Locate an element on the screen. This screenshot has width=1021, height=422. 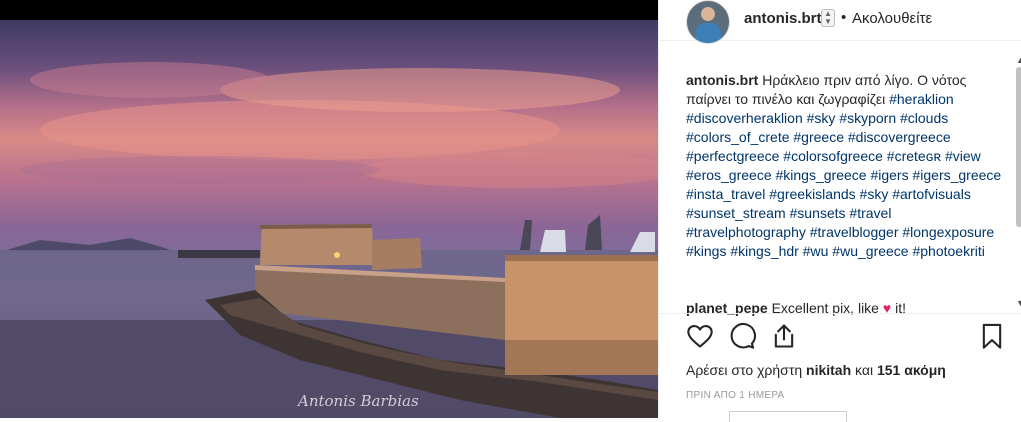
scroll-thumb is located at coordinates (1018, 147).